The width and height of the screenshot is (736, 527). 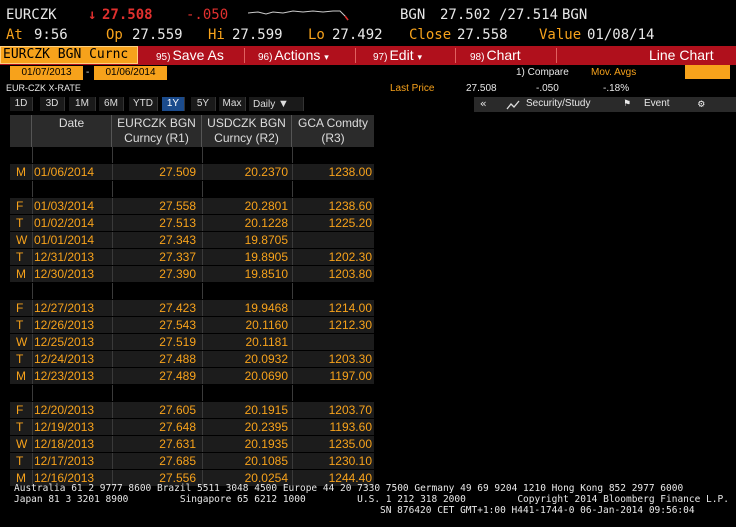 I want to click on edit-label: Edit, so click(x=401, y=55).